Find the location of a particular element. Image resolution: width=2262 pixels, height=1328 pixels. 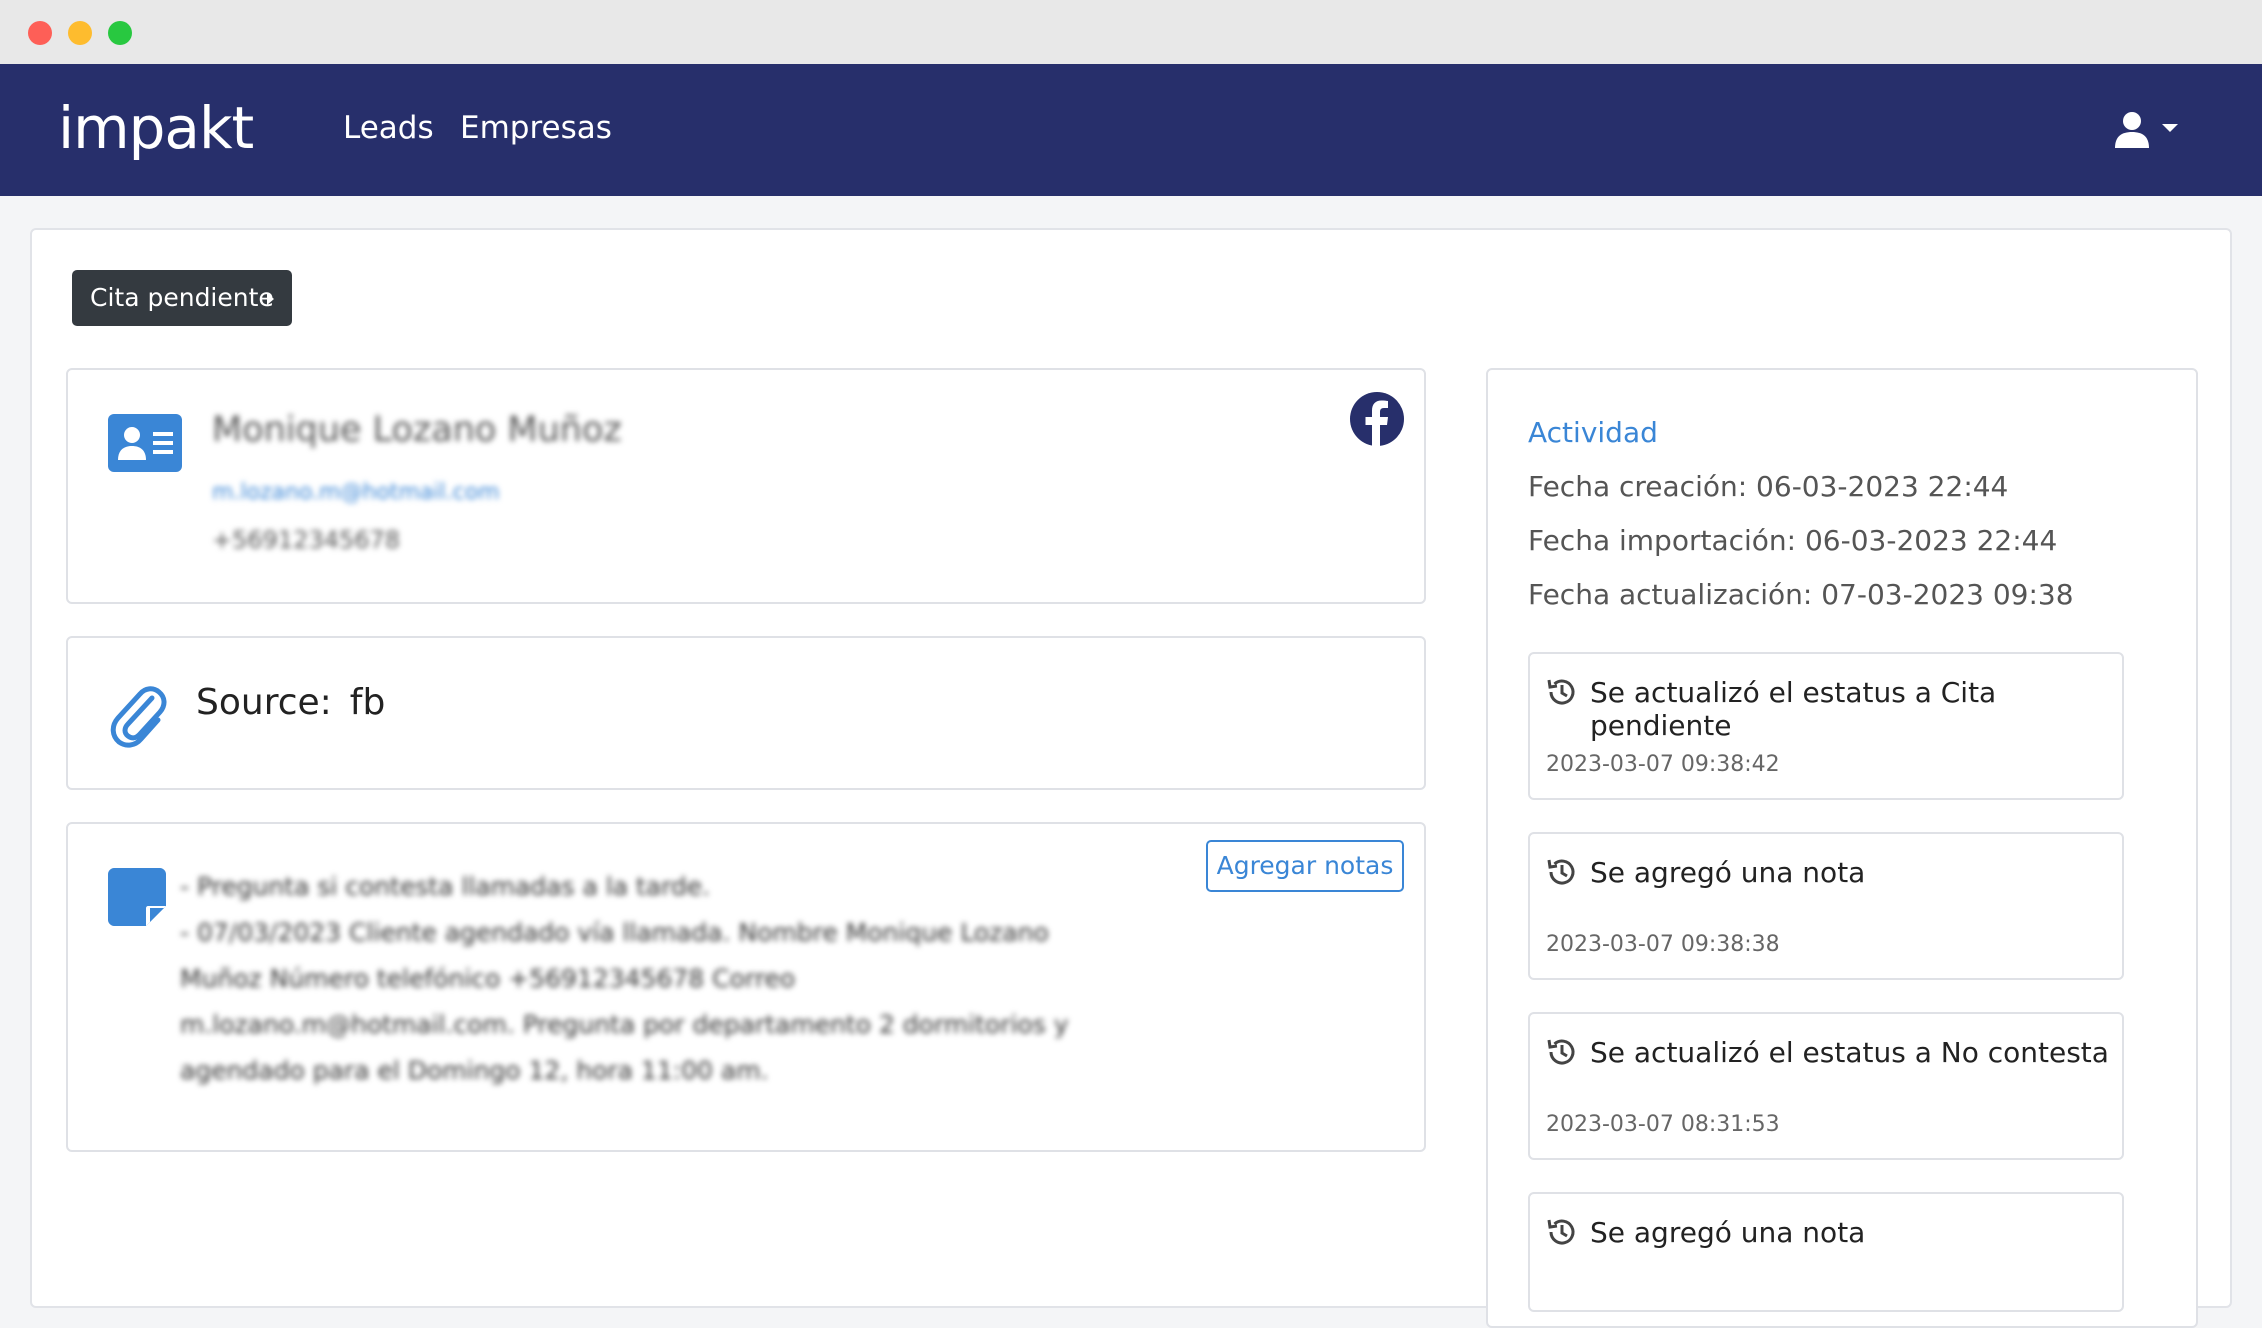

contact-name: Monique Lozano Muñoz is located at coordinates (417, 430).